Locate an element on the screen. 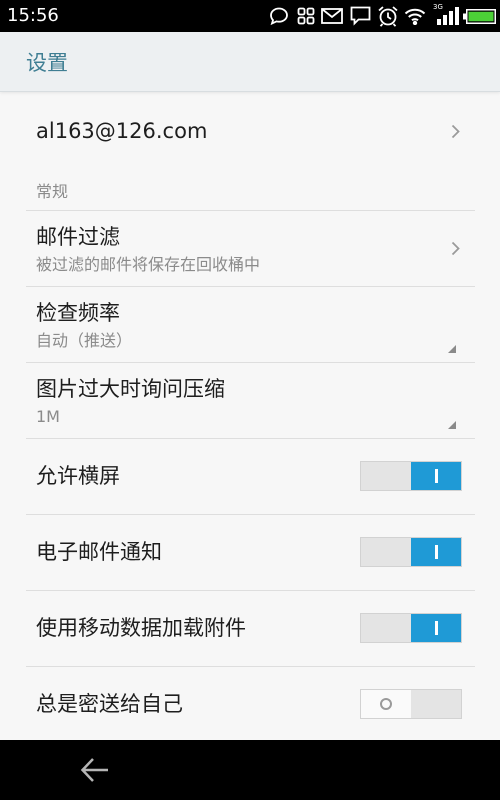 The width and height of the screenshot is (500, 800). setting-title: 使用移动数据加载附件 is located at coordinates (141, 628).